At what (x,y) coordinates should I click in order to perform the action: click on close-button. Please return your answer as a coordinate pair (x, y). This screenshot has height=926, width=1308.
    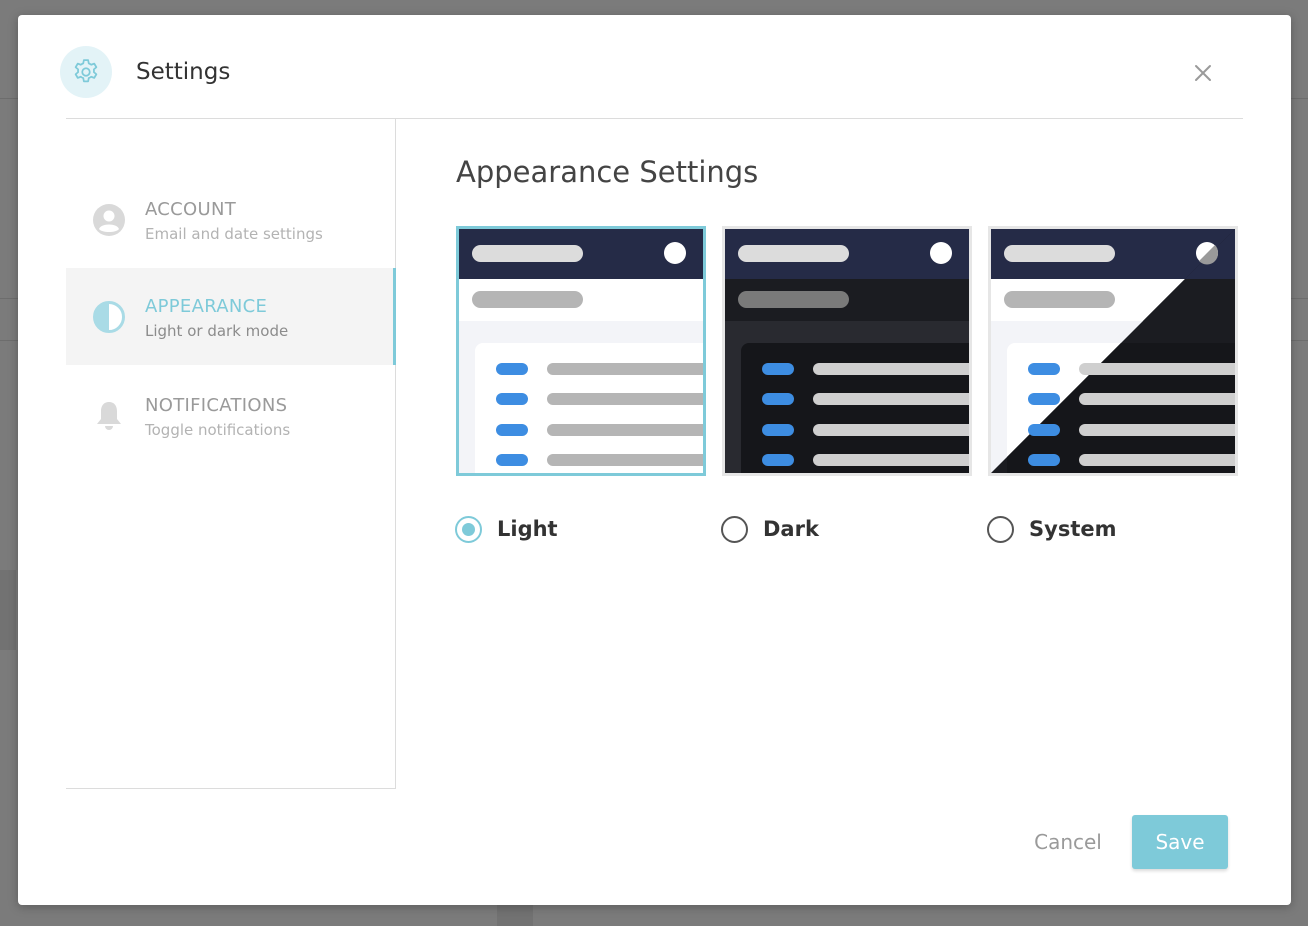
    Looking at the image, I should click on (1203, 73).